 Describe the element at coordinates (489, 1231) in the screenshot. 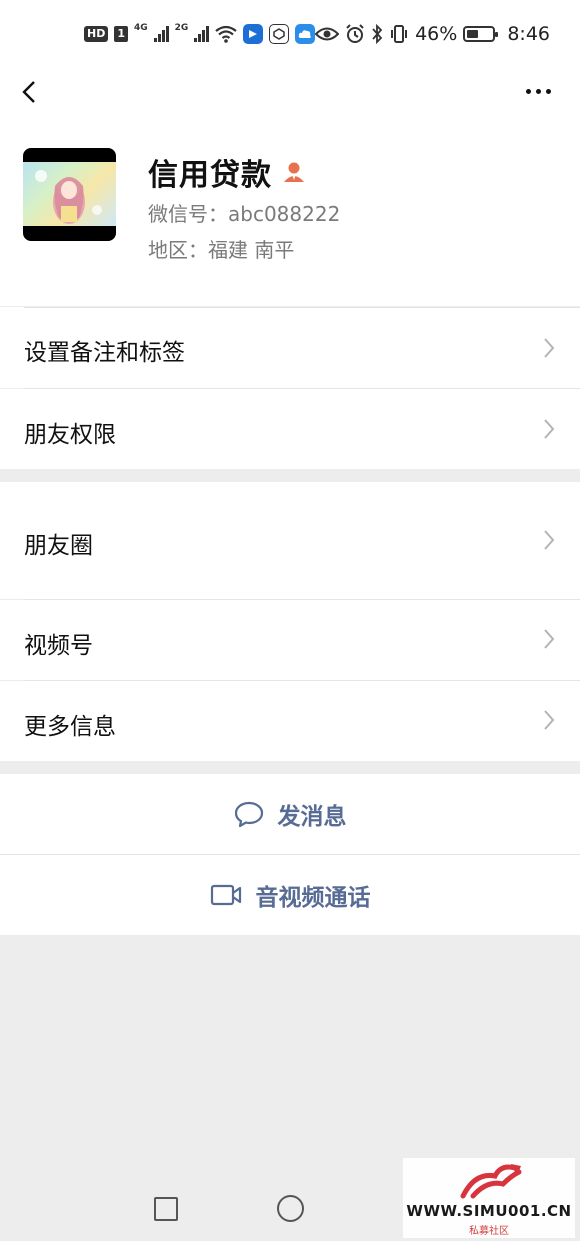

I see `watermark-sub: 私募社区` at that location.